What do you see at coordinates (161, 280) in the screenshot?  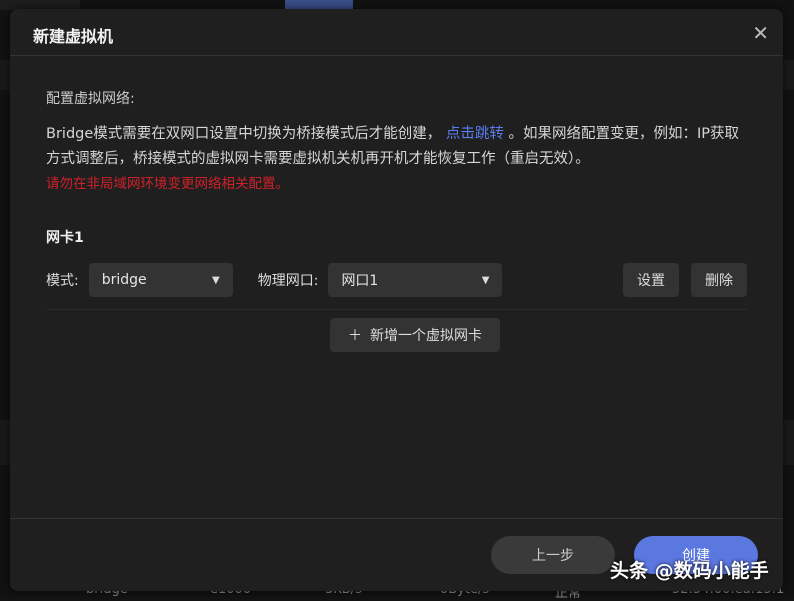 I see `mode-select: bridge ▼` at bounding box center [161, 280].